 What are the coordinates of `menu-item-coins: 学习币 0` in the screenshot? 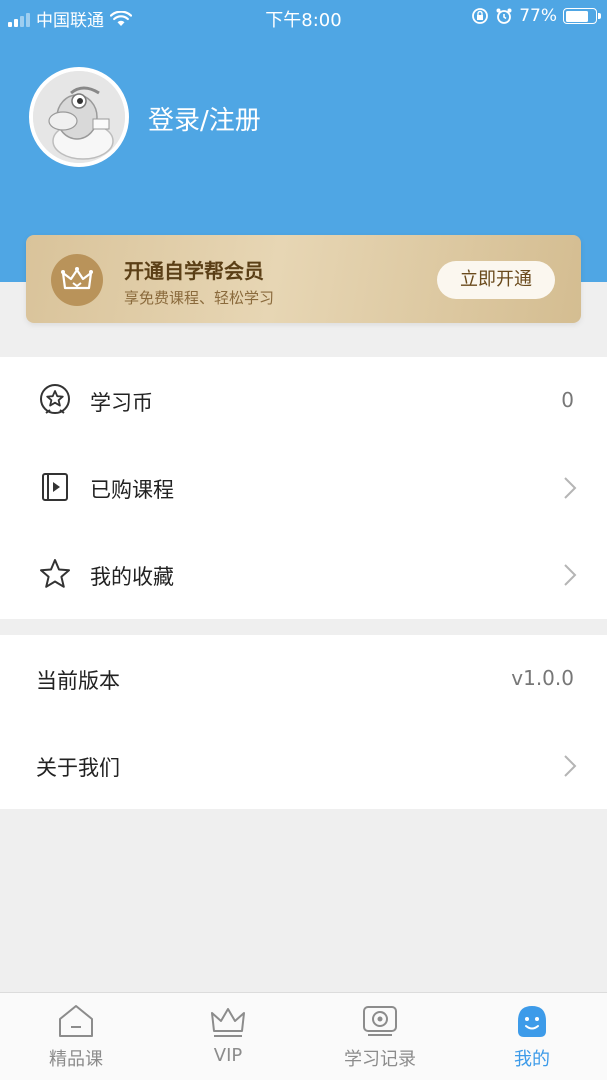 It's located at (303, 400).